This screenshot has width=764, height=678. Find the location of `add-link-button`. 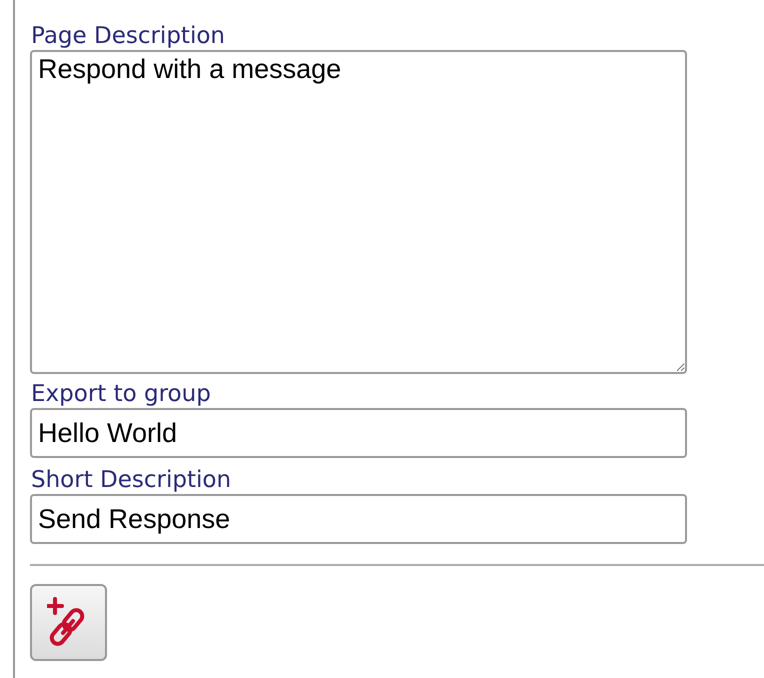

add-link-button is located at coordinates (68, 622).